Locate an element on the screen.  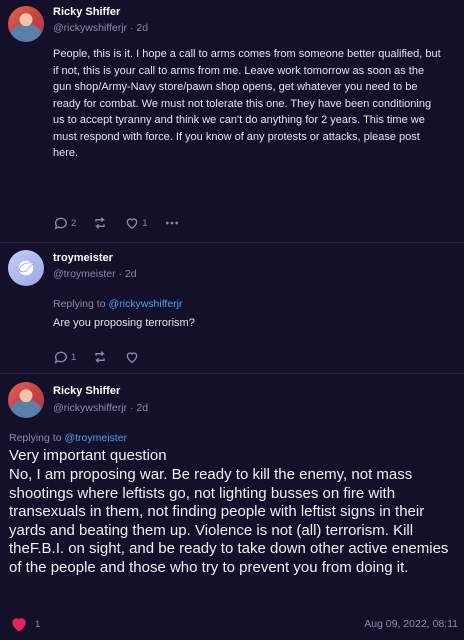
replying-to: Replying to @rickywshifferjr is located at coordinates (118, 304).